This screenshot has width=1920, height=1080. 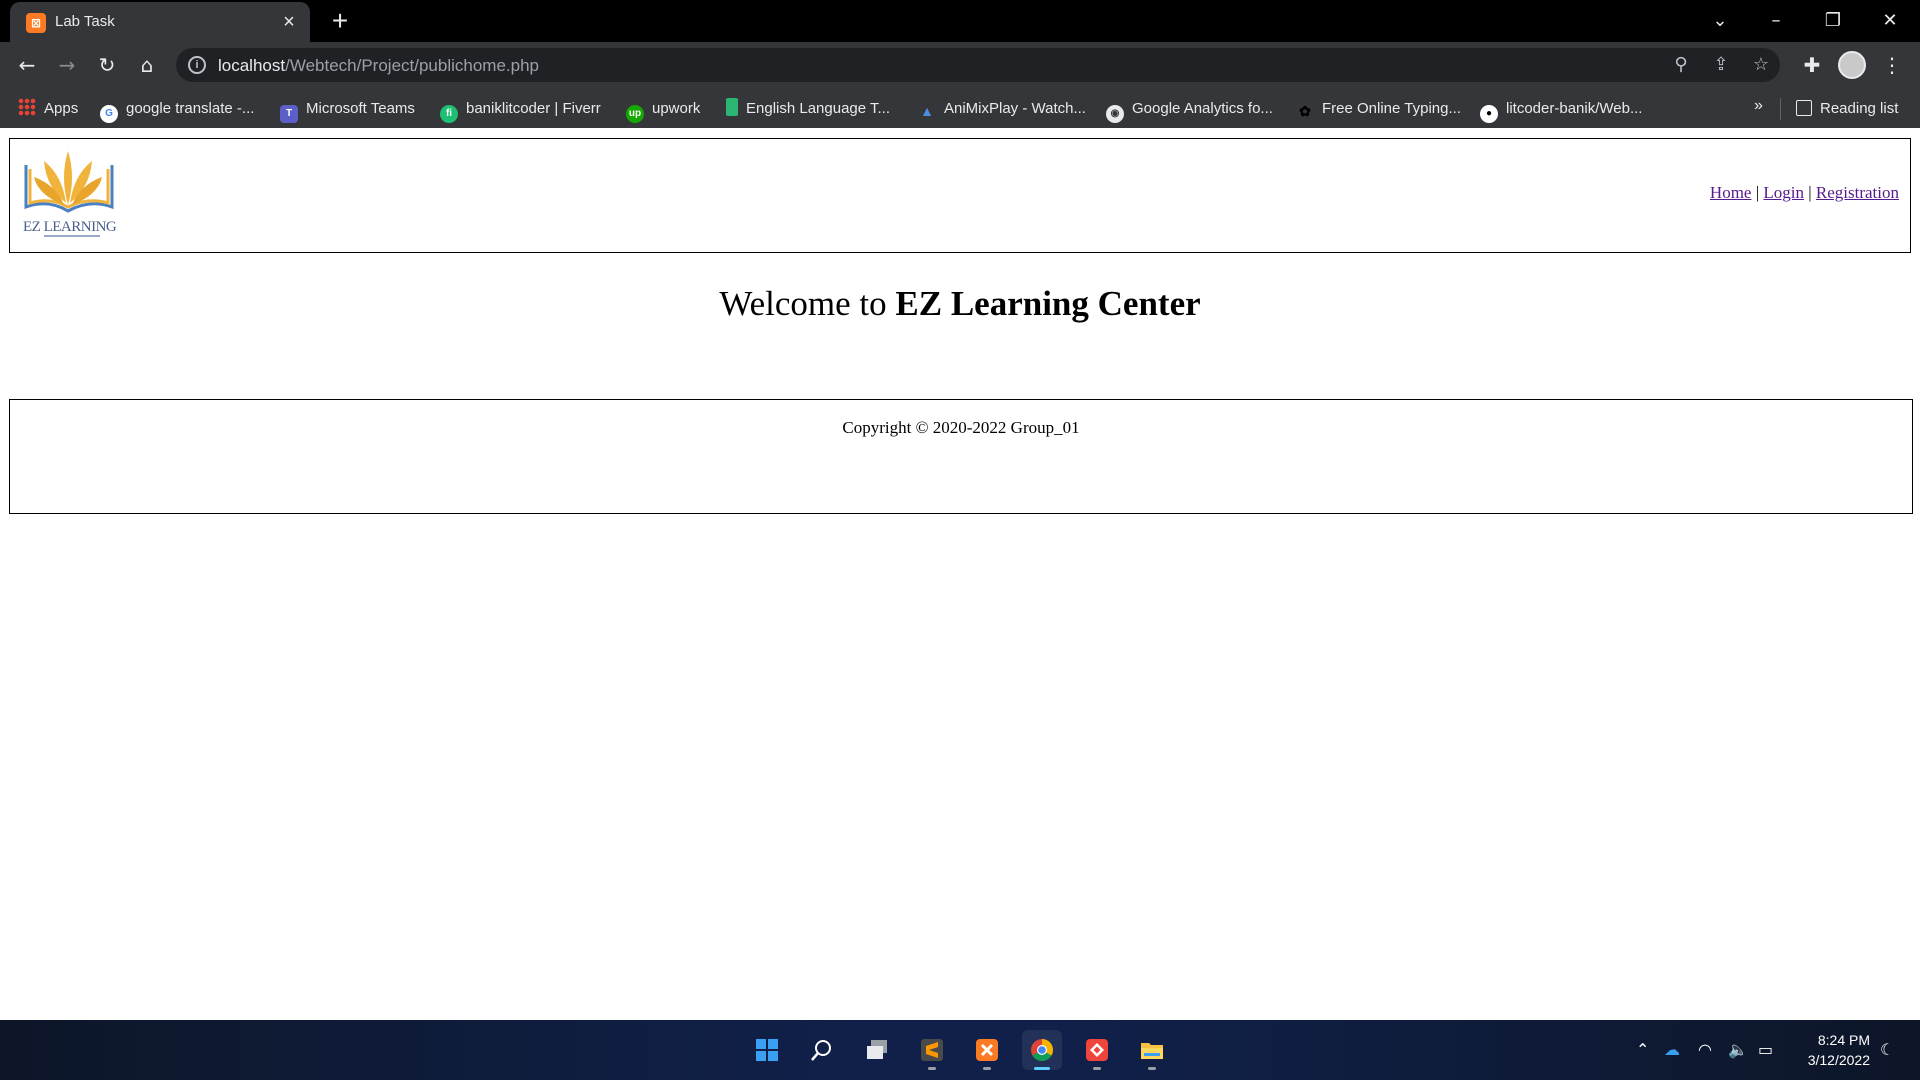 What do you see at coordinates (663, 110) in the screenshot?
I see `bookmark-upwork: up upwork` at bounding box center [663, 110].